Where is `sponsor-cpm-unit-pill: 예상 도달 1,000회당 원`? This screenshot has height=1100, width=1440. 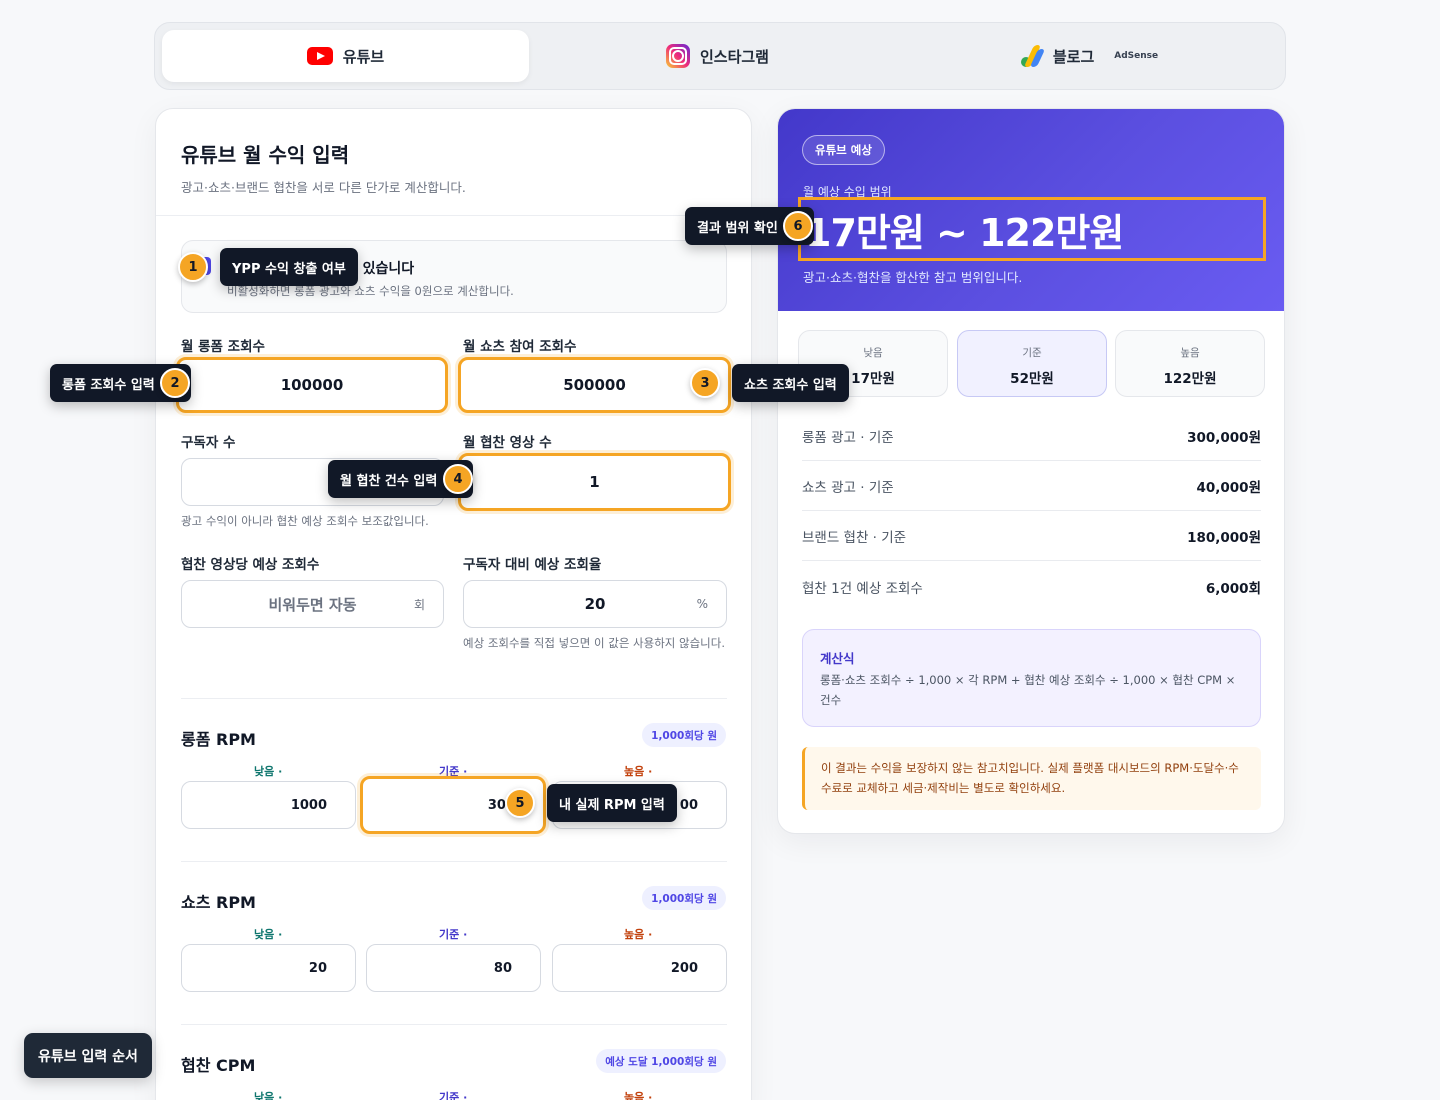
sponsor-cpm-unit-pill: 예상 도달 1,000회당 원 is located at coordinates (661, 1061).